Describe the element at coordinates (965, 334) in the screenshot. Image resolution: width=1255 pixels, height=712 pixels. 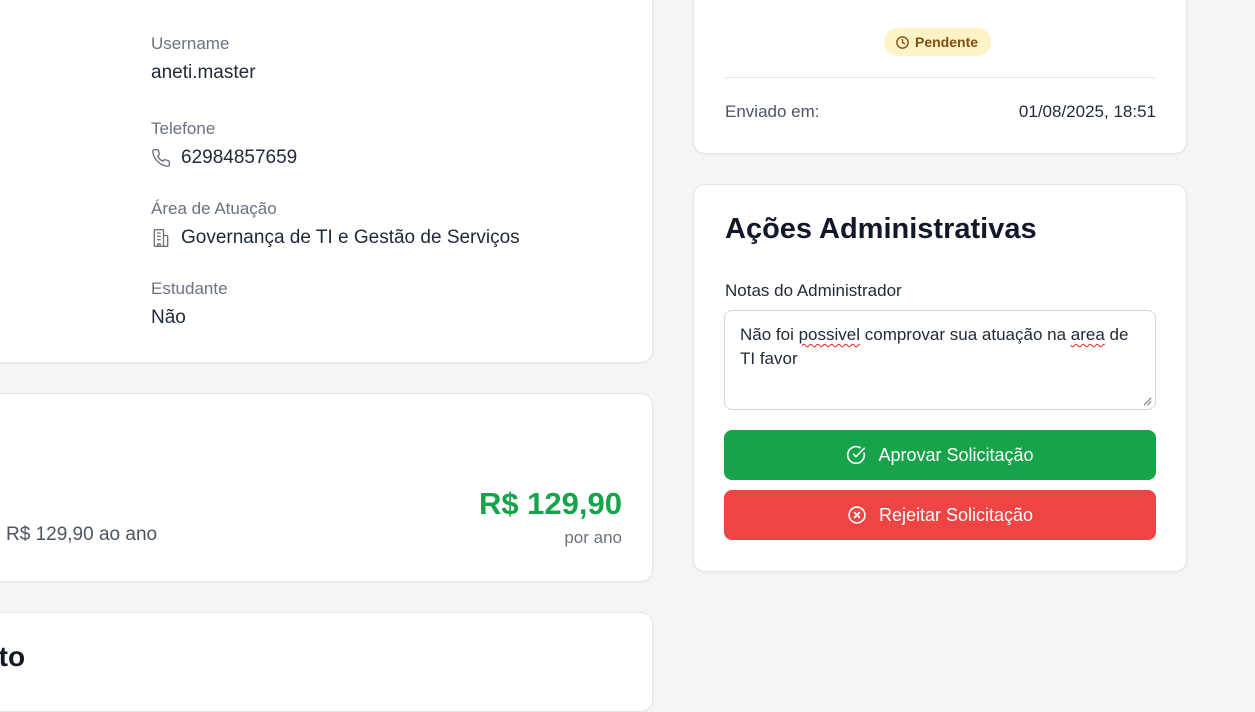
I see `notes-text: comprovar sua atuação na` at that location.